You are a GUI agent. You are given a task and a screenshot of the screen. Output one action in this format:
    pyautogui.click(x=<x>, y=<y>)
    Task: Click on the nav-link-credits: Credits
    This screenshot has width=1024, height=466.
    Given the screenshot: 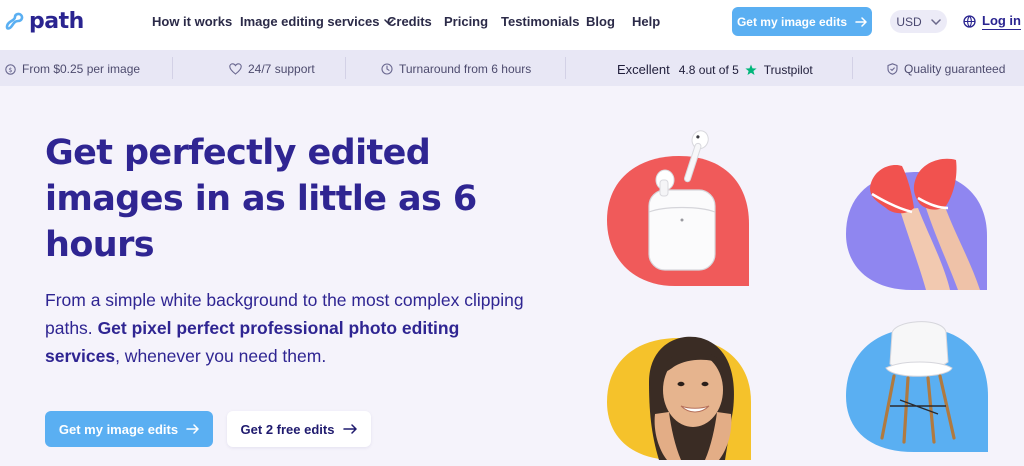 What is the action you would take?
    pyautogui.click(x=409, y=21)
    